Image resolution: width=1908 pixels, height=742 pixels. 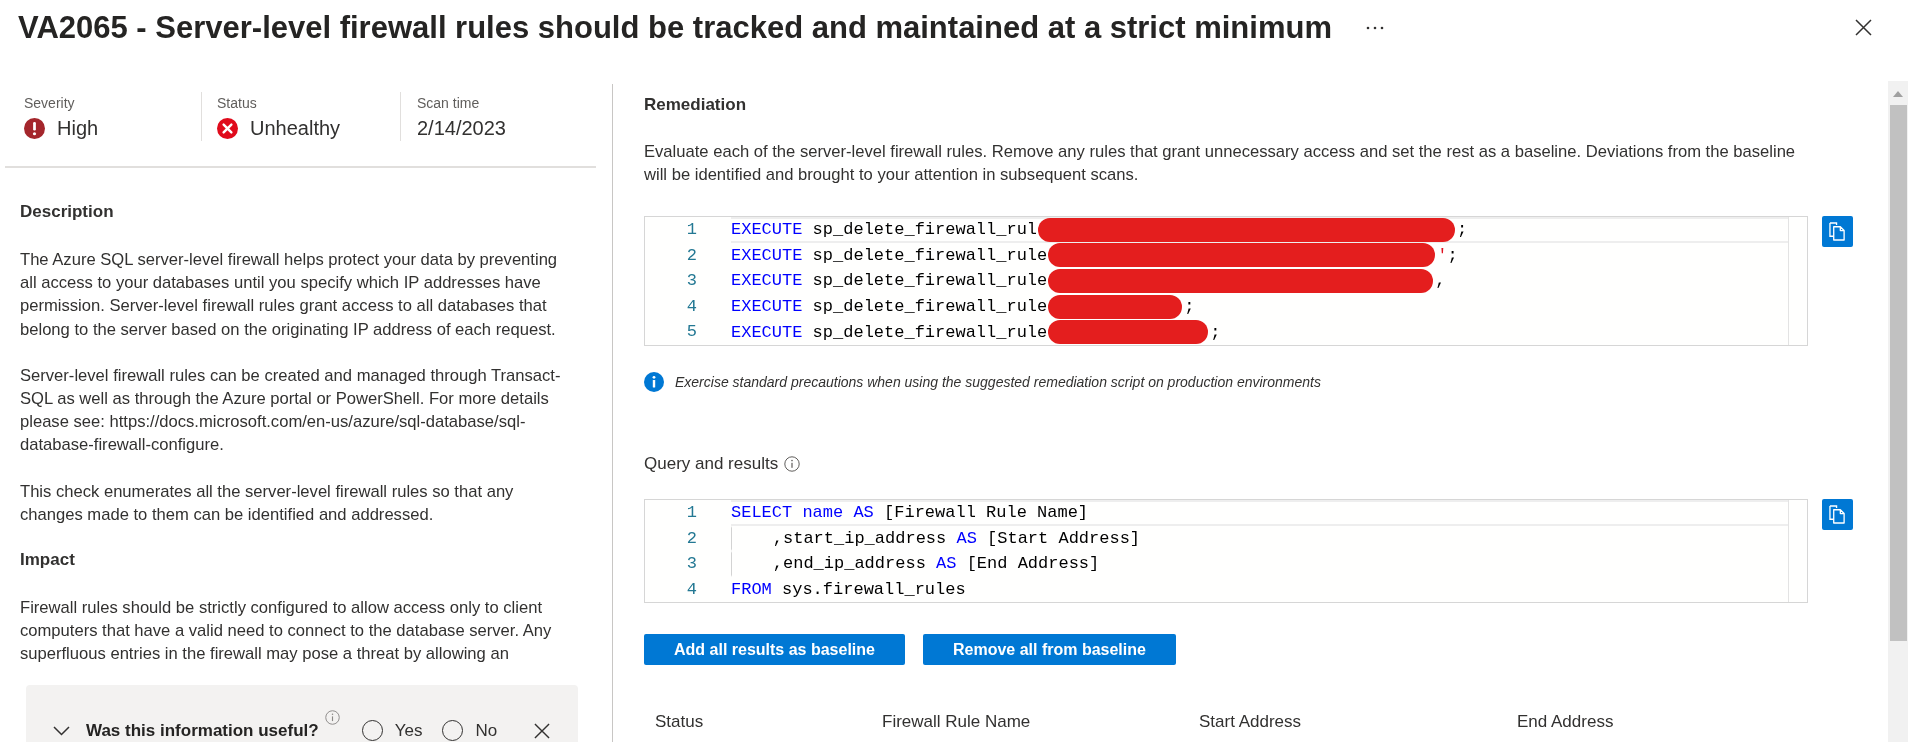 I want to click on scrollbar-thumb, so click(x=1898, y=373).